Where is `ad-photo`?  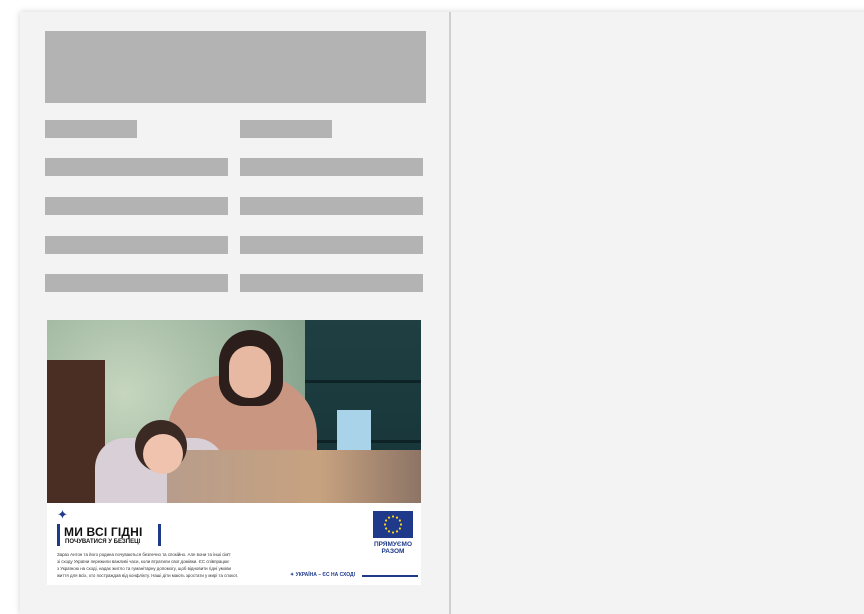
ad-photo is located at coordinates (234, 411).